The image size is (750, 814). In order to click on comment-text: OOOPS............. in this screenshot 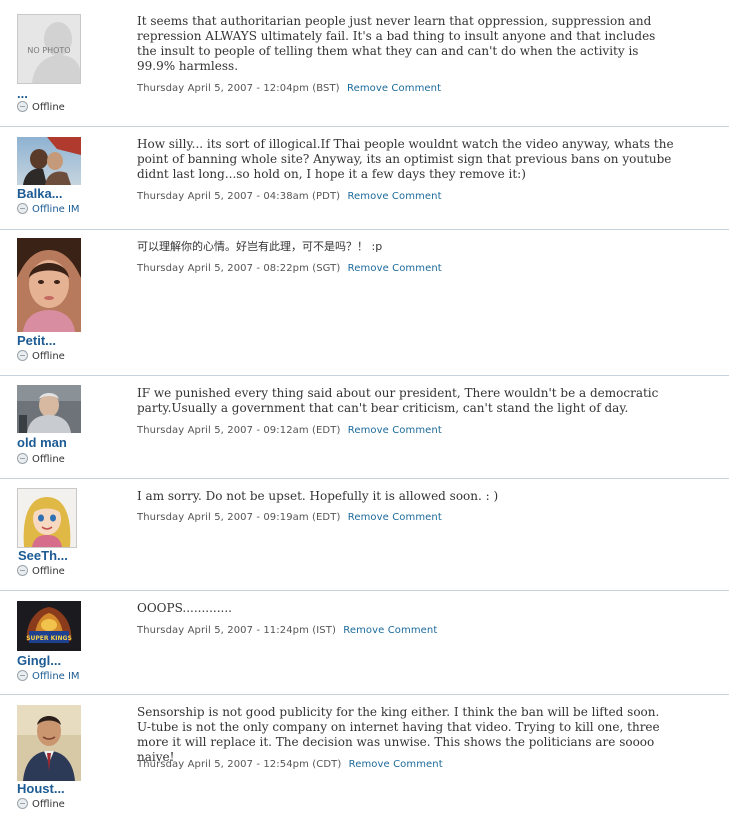, I will do `click(184, 608)`.